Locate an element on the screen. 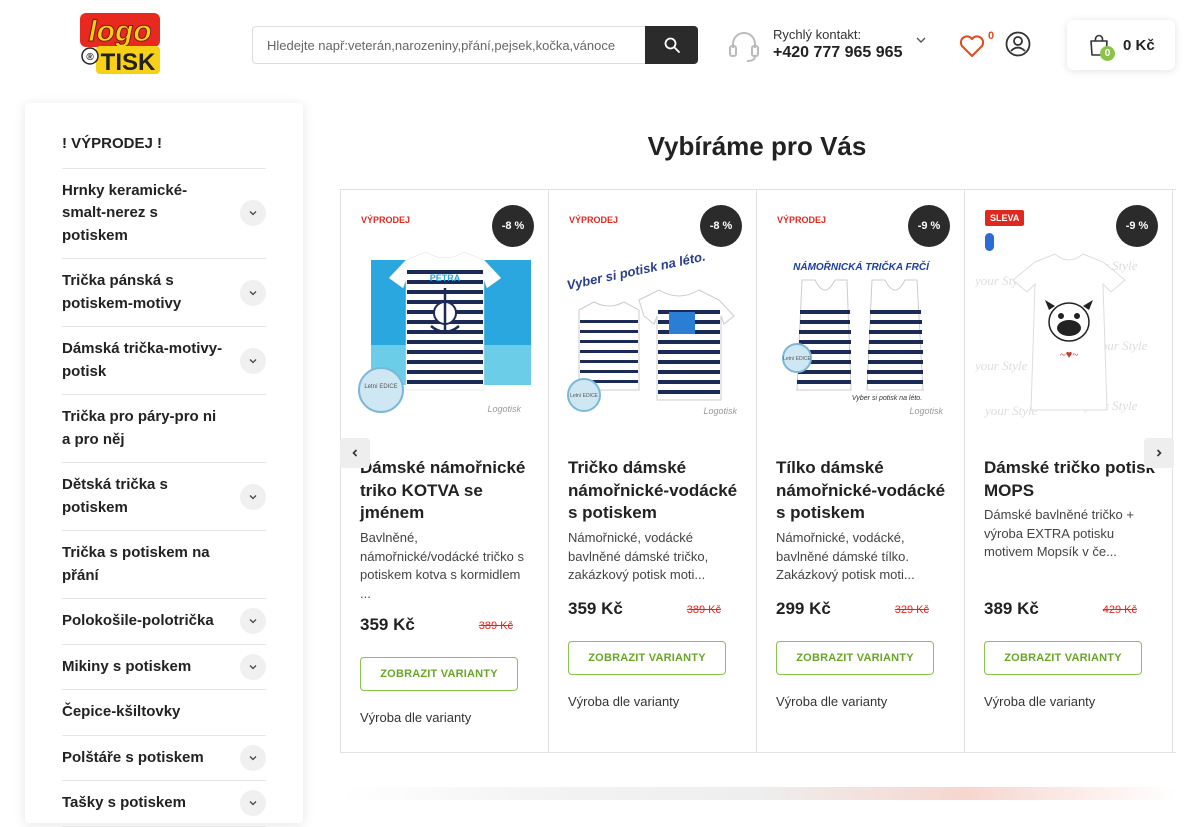 The image size is (1200, 827). user-icon is located at coordinates (1018, 44).